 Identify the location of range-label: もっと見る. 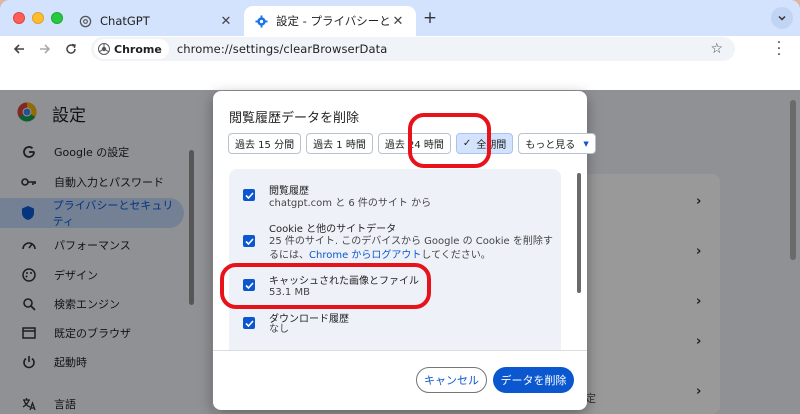
(550, 145).